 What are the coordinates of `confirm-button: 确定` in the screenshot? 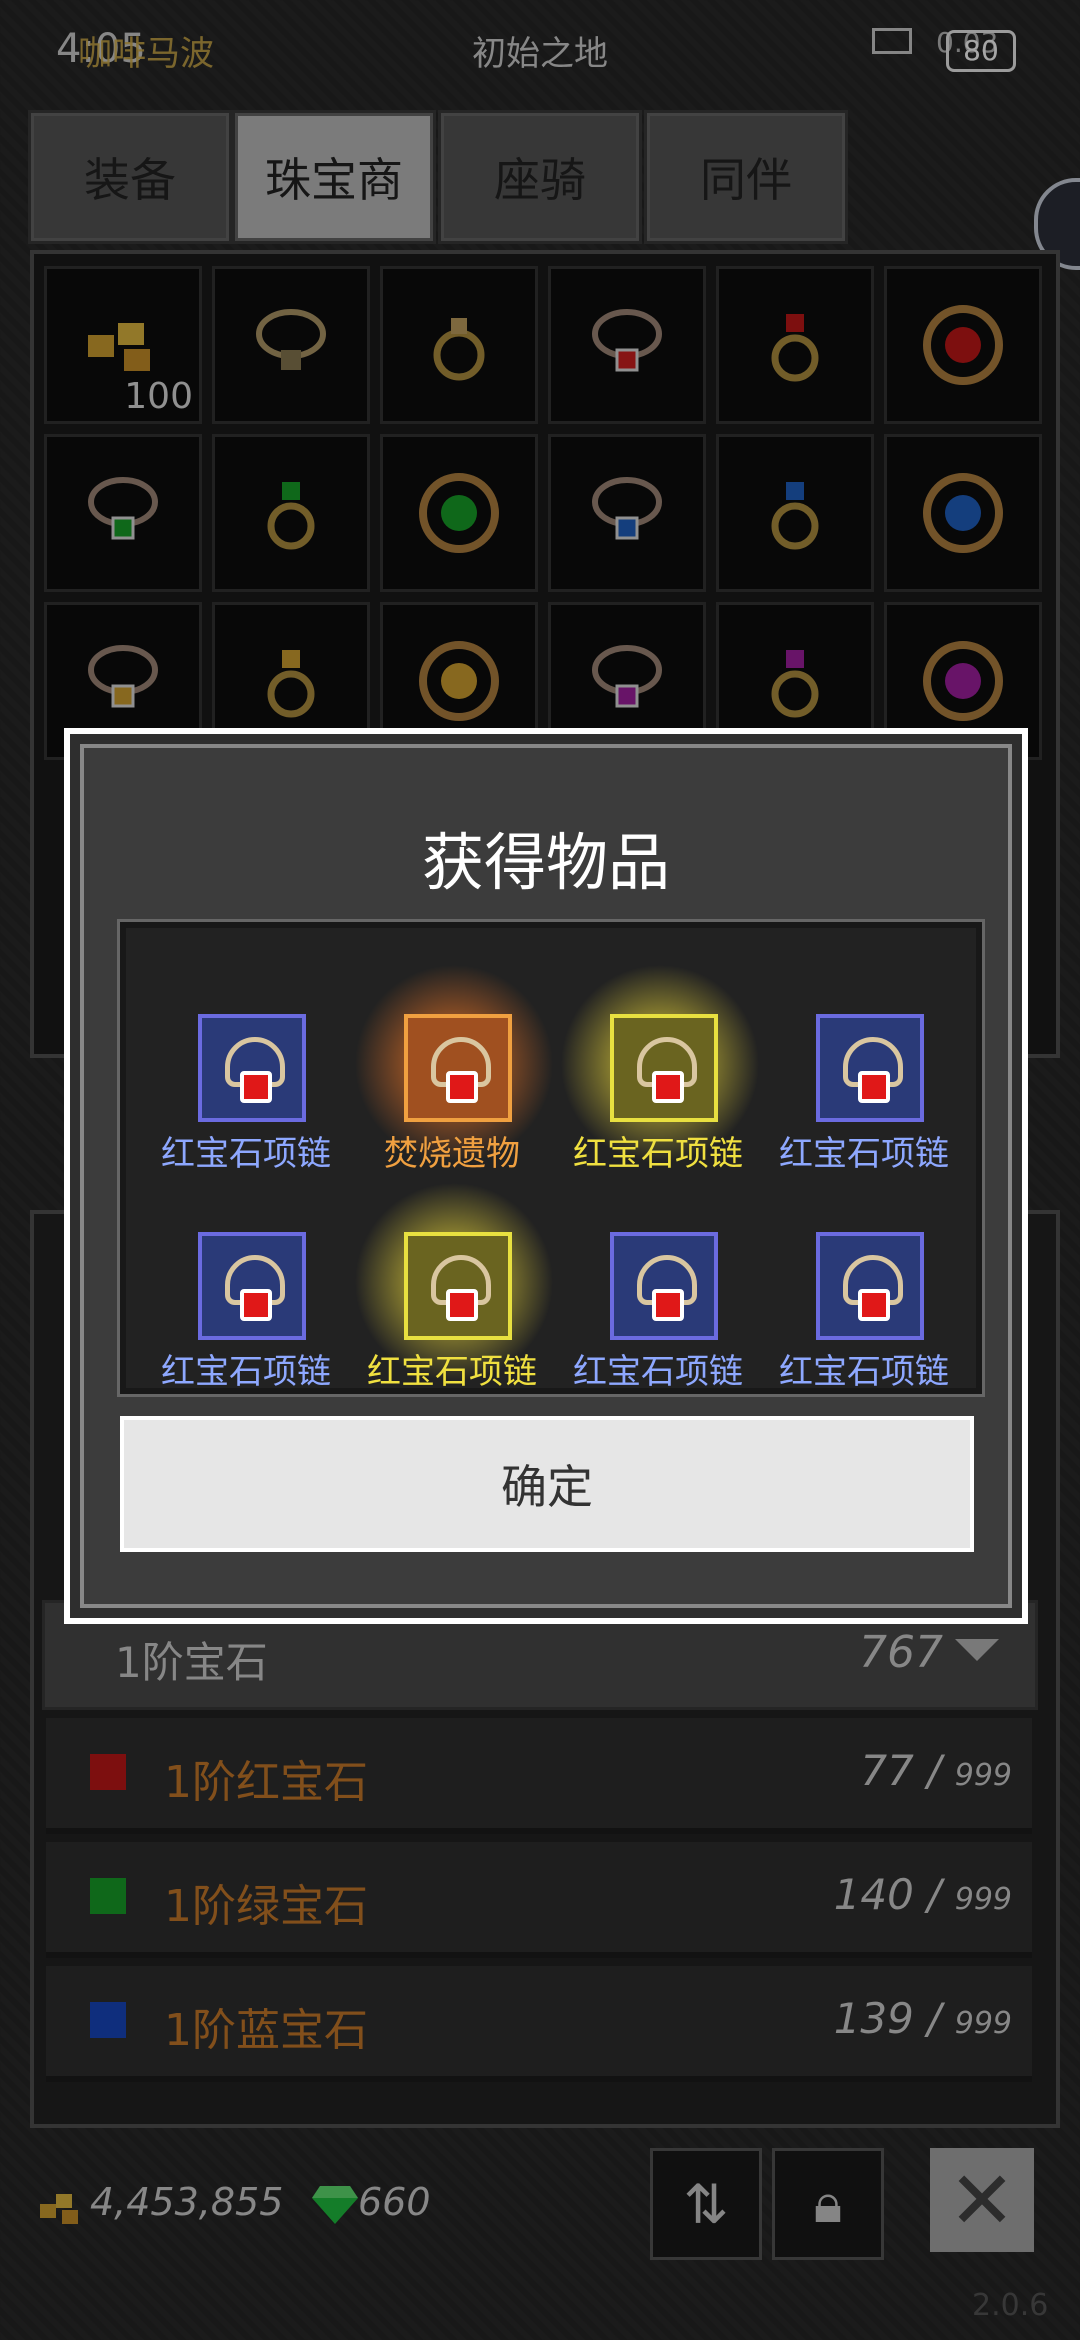 It's located at (547, 1484).